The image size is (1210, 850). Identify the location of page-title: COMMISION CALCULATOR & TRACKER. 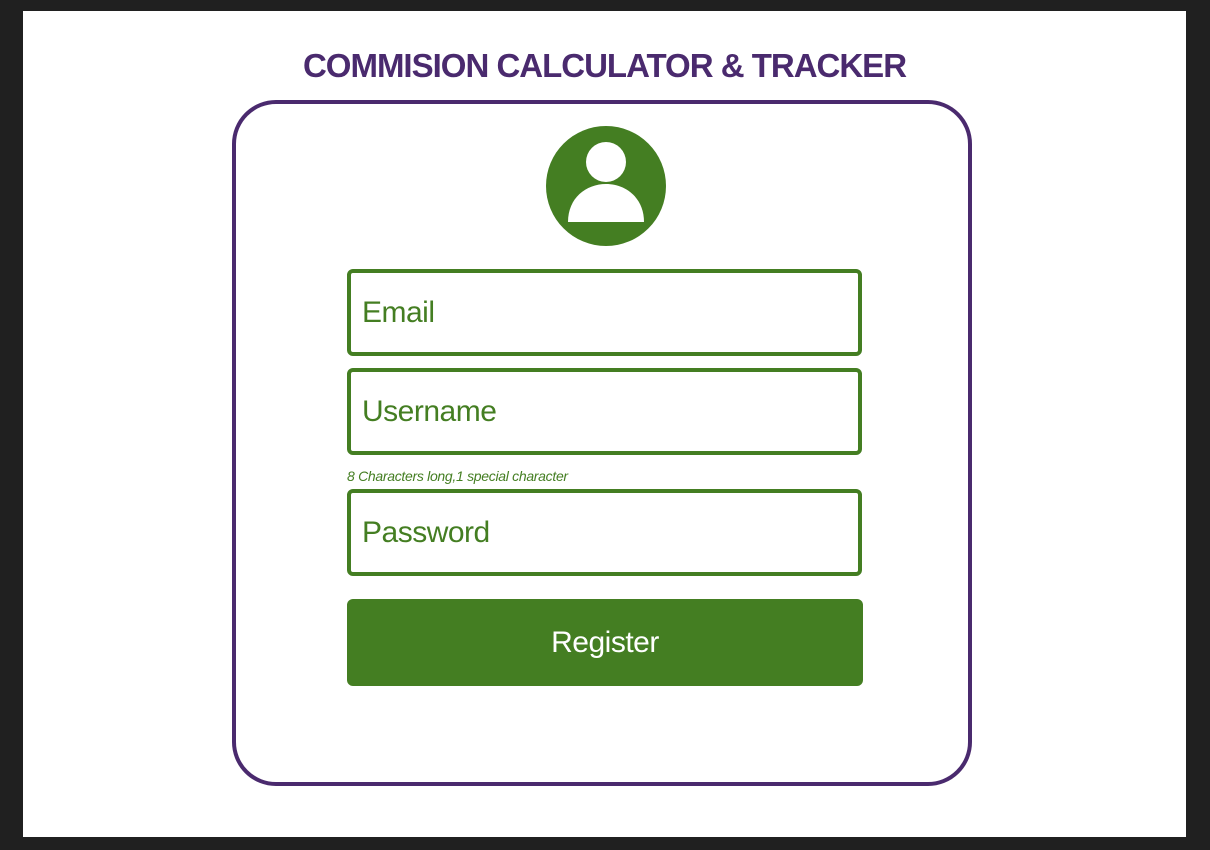
(604, 65).